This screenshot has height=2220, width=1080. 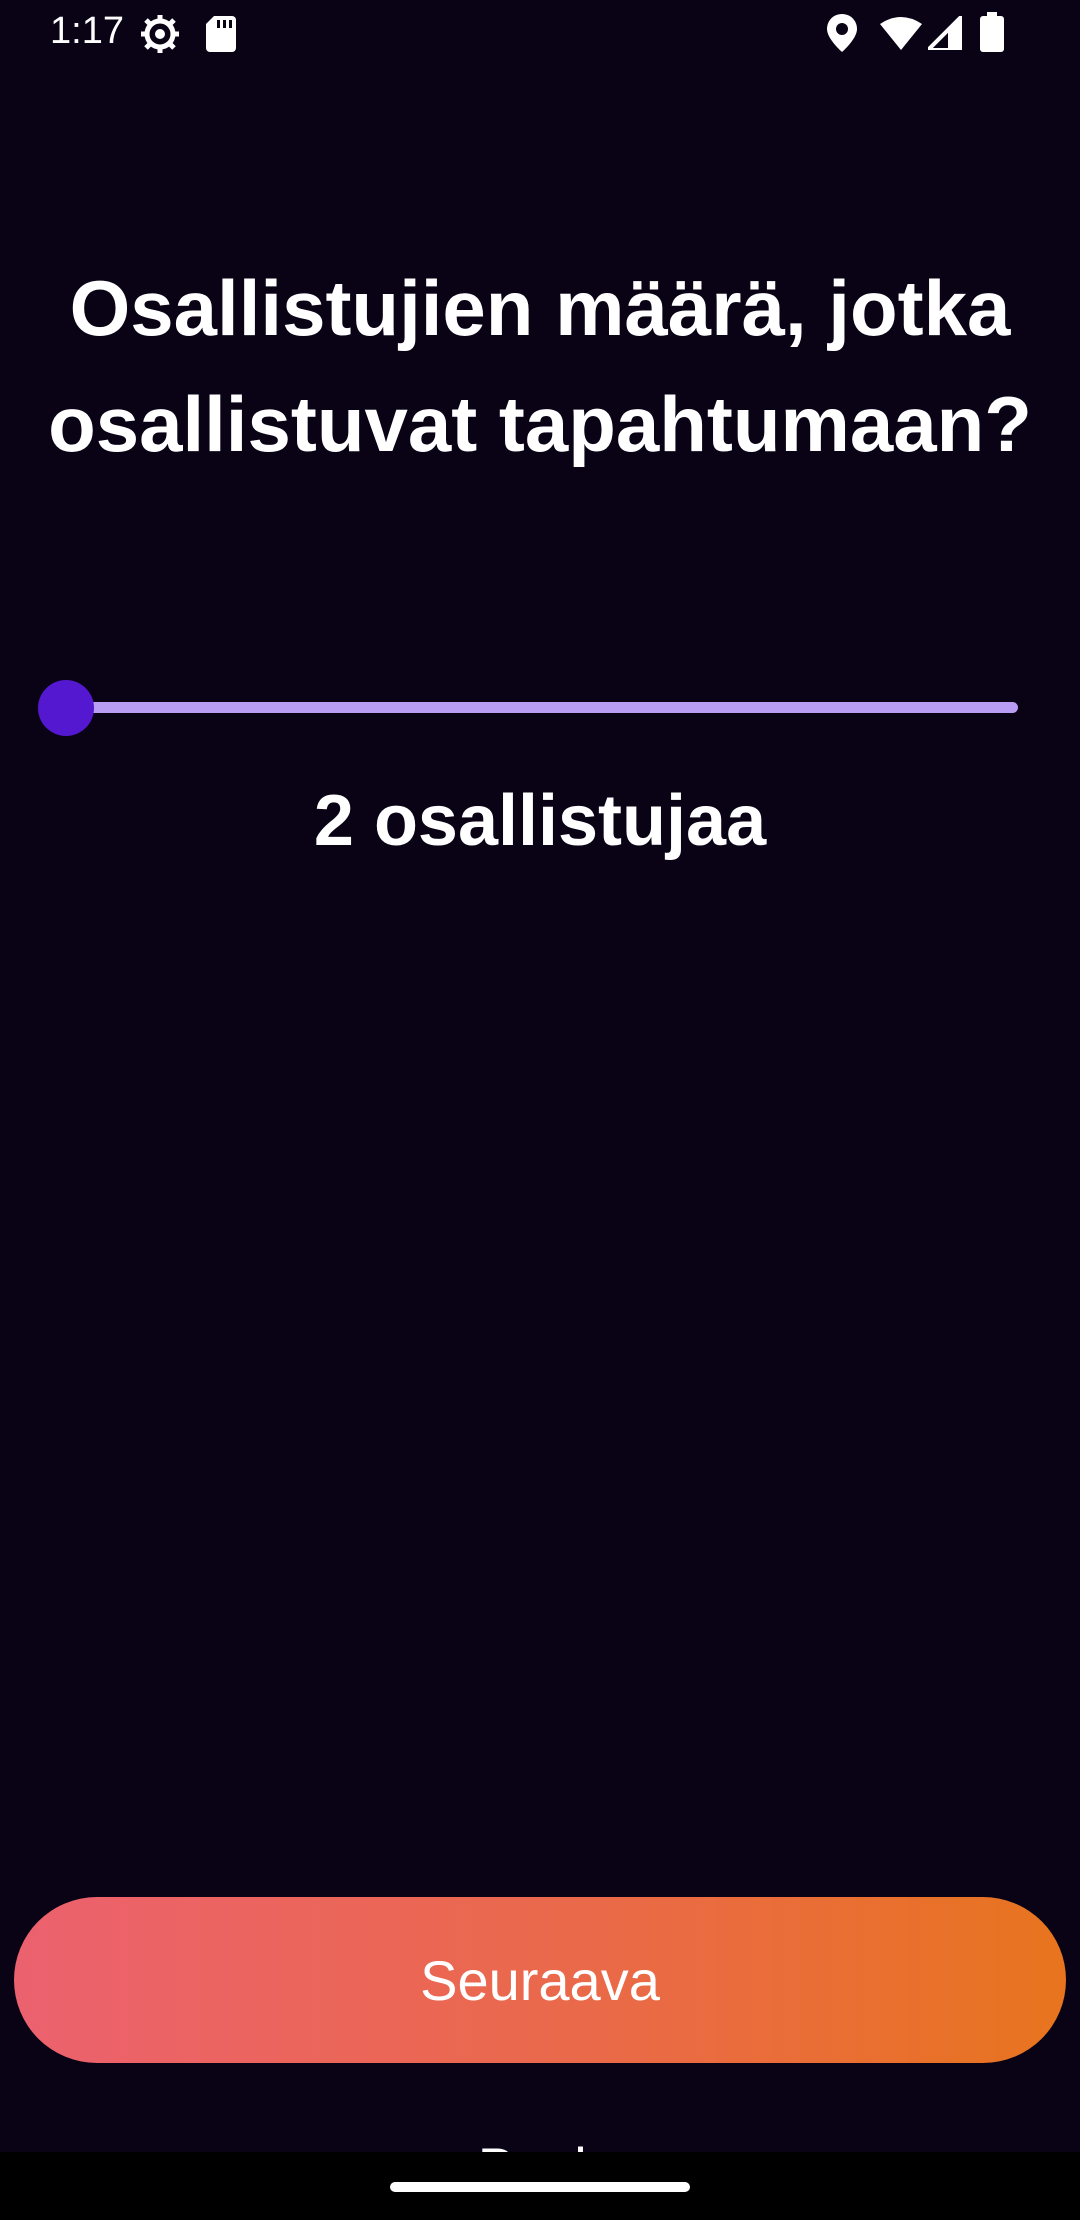 I want to click on location-icon, so click(x=842, y=35).